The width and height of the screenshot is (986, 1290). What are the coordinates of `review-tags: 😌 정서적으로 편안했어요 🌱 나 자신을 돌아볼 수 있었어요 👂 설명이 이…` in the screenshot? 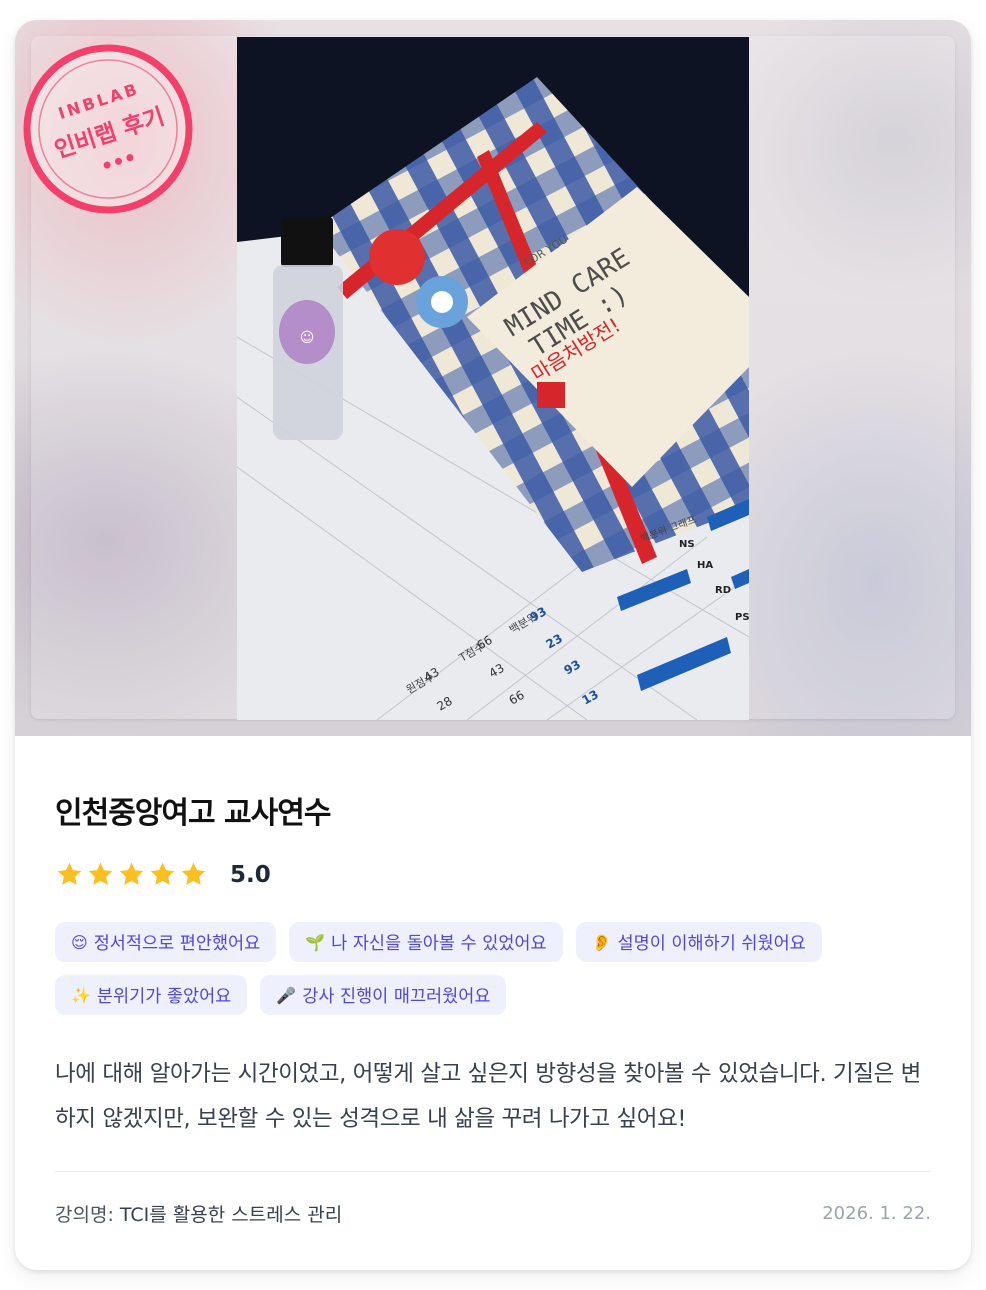 It's located at (495, 968).